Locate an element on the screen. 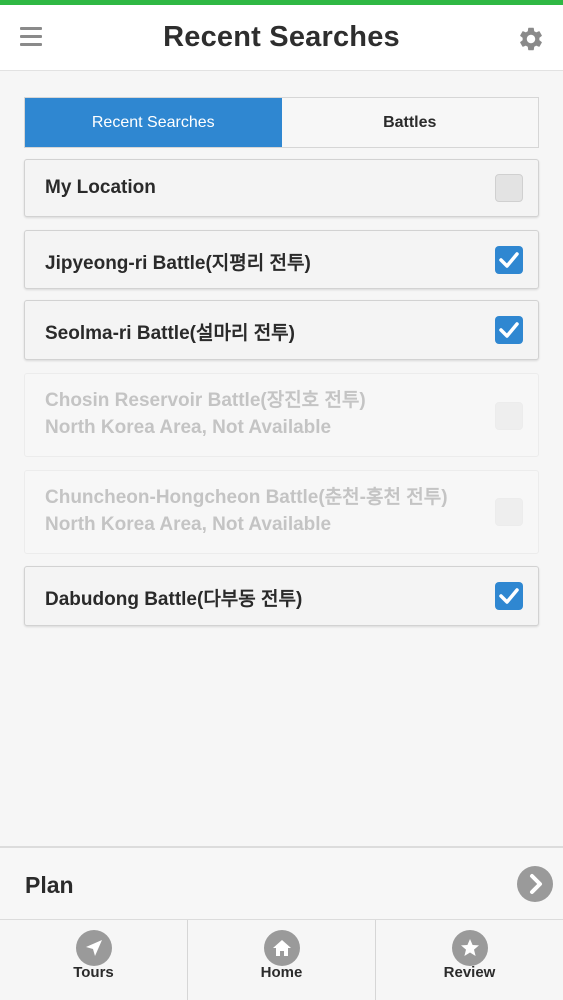  checkbox-seolma-ri is located at coordinates (509, 330).